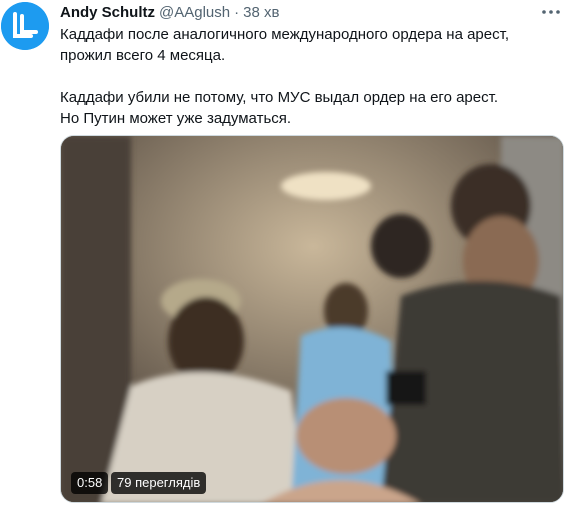  Describe the element at coordinates (90, 483) in the screenshot. I see `video-duration-badge: 0:58` at that location.